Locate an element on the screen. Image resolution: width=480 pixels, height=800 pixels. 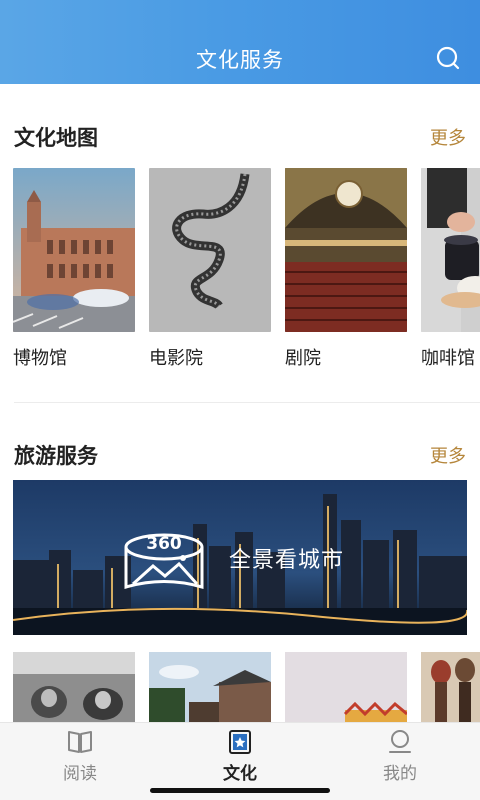
category-card-cinema: 电影院 is located at coordinates (210, 269).